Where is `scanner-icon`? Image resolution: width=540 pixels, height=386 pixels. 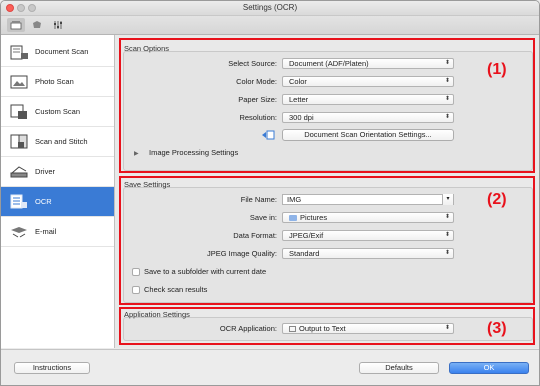 scanner-icon is located at coordinates (16, 25).